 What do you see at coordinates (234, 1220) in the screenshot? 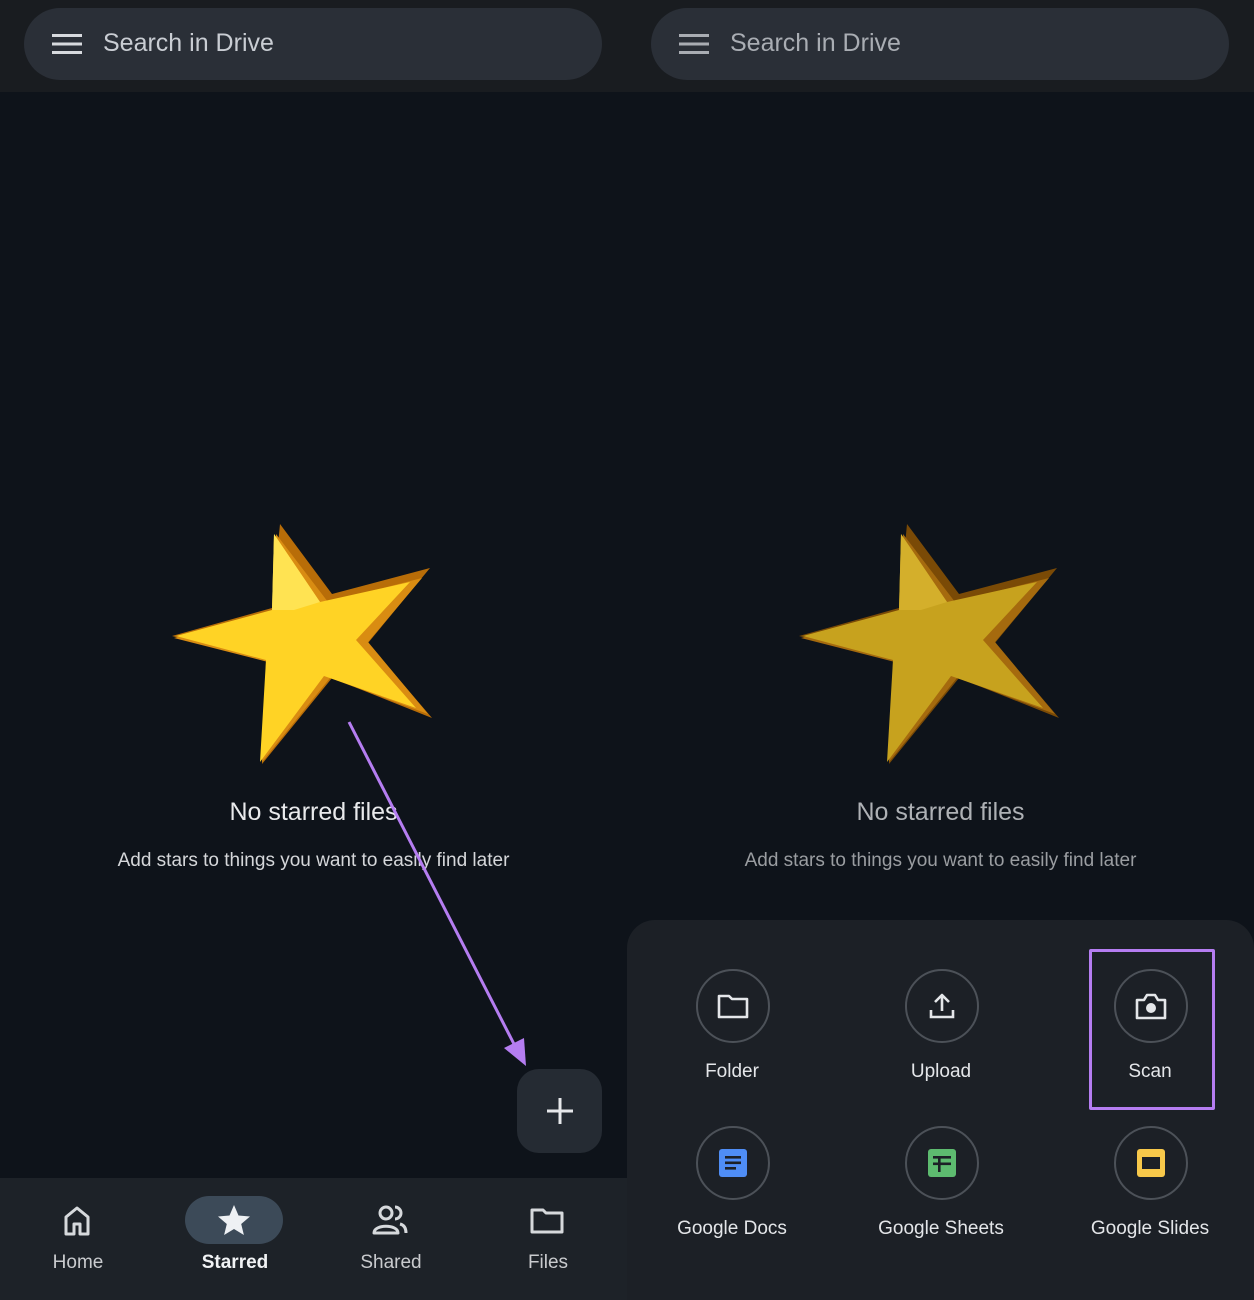
I see `star-icon` at bounding box center [234, 1220].